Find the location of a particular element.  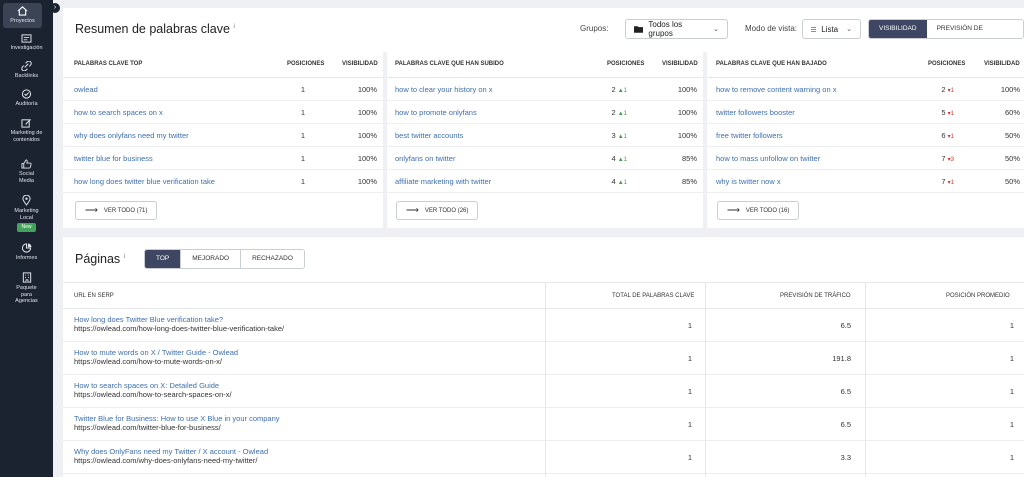

home-icon is located at coordinates (22, 11).